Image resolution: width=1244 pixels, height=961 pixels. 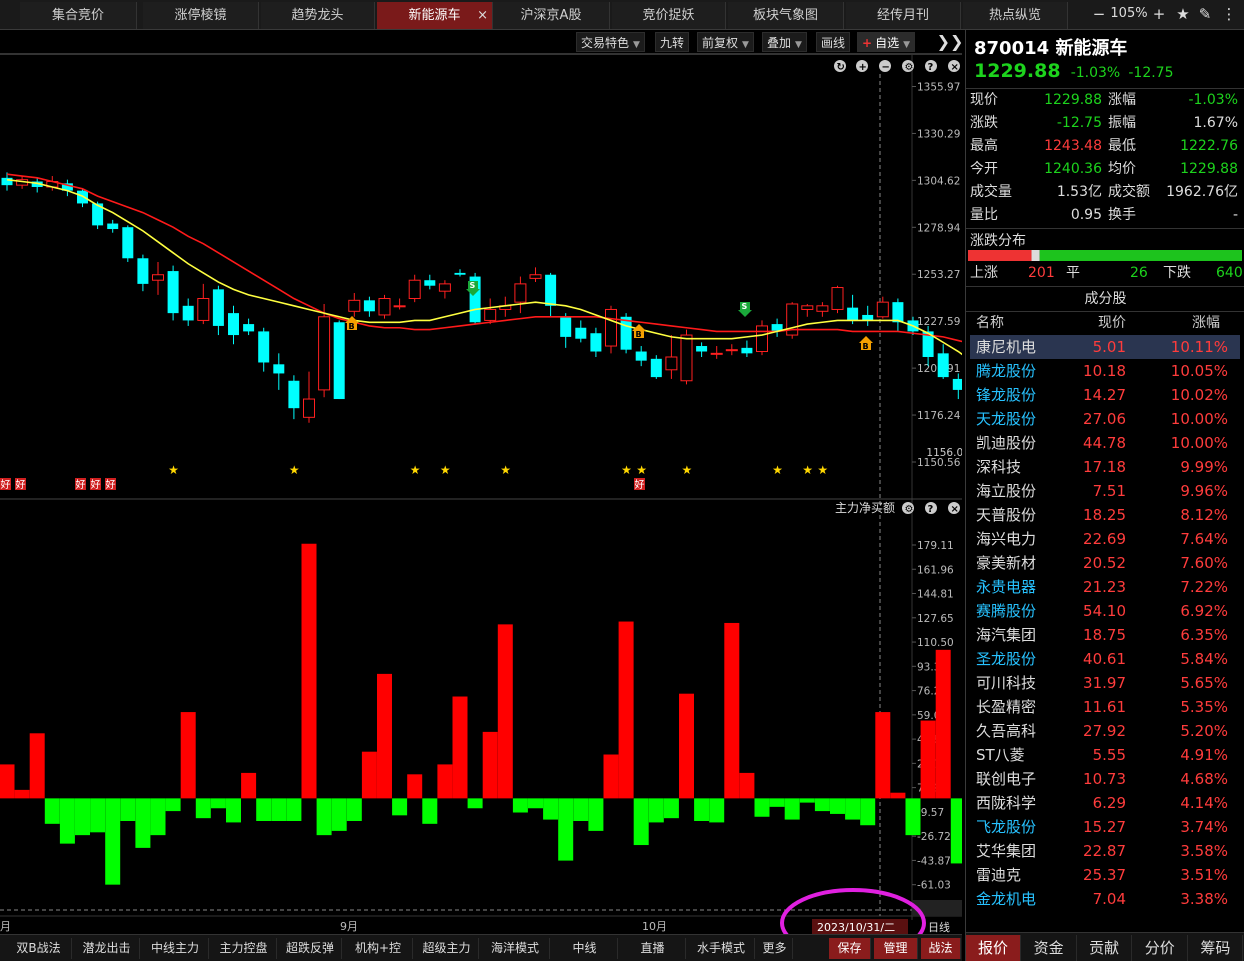 What do you see at coordinates (1105, 779) in the screenshot?
I see `stock-row: 联创电子 10.73 4.68%` at bounding box center [1105, 779].